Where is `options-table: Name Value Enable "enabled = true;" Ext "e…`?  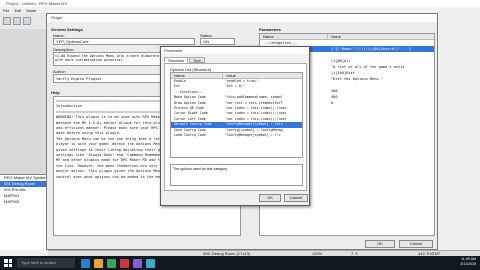 options-table: Name Value Enable "enabled = true;" Ext "e… is located at coordinates (236, 115).